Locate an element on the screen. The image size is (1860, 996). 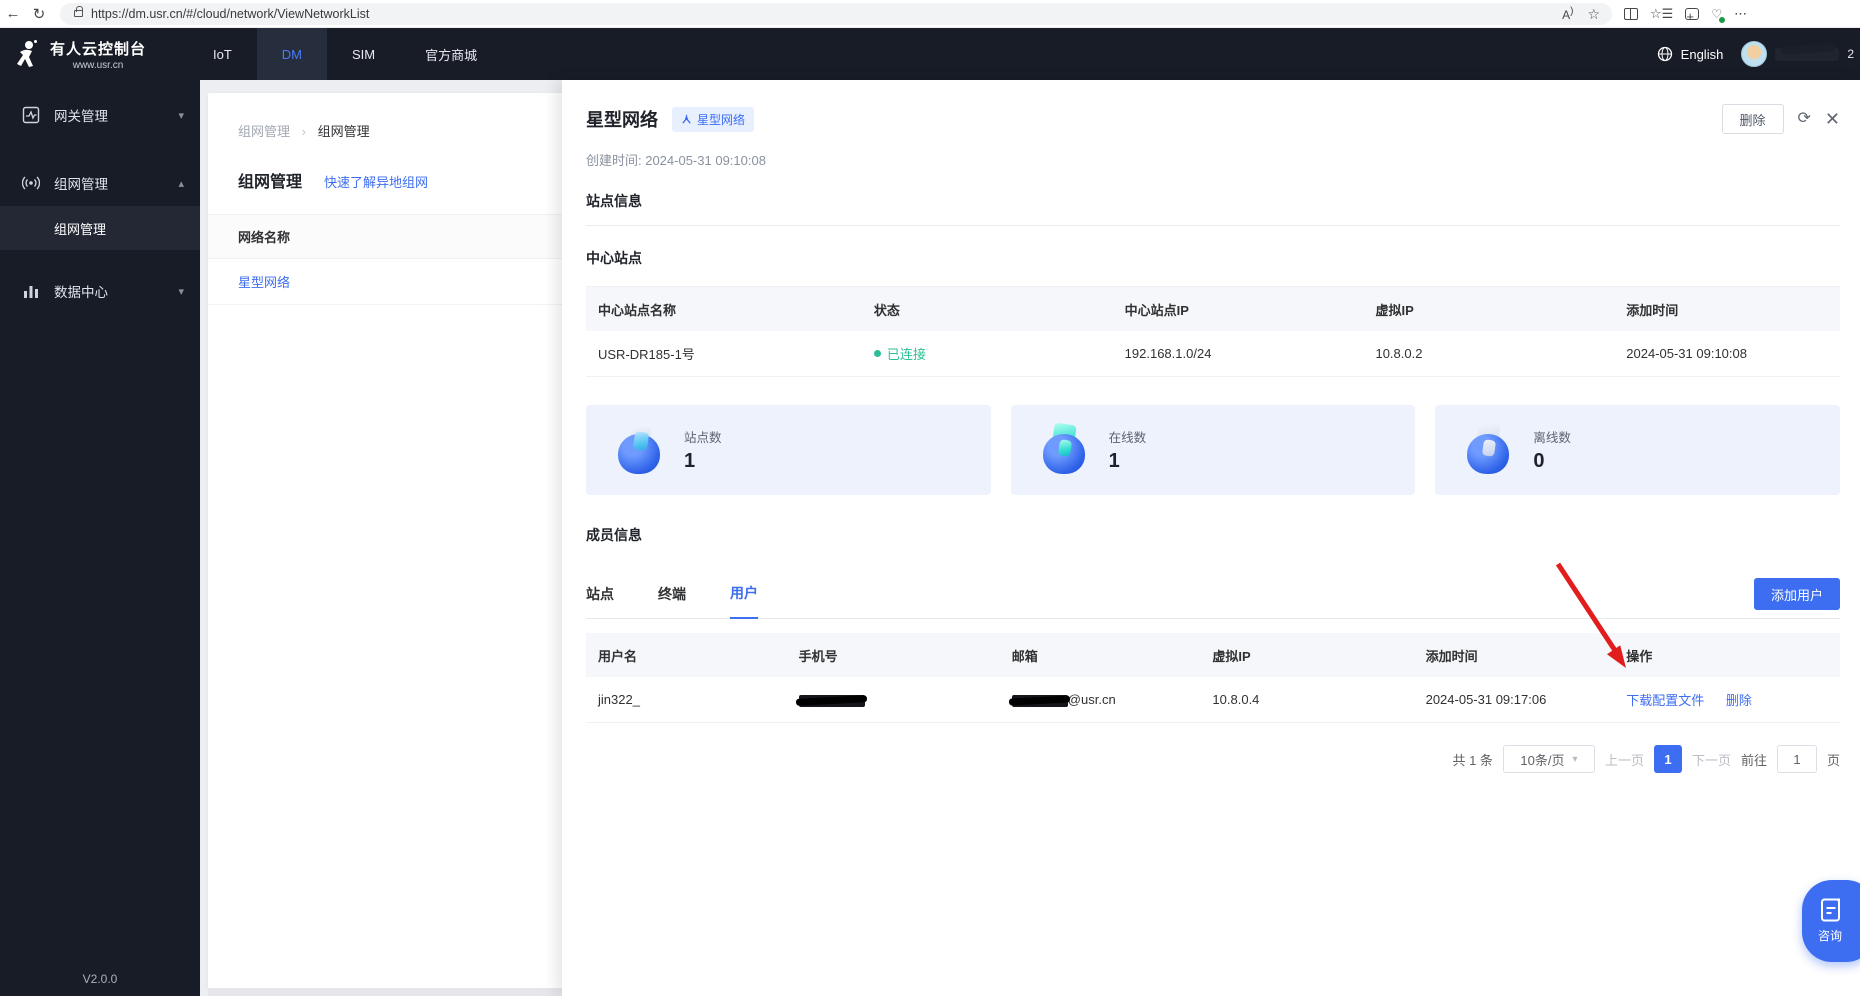
consult-label: 咨询 is located at coordinates (1830, 936).